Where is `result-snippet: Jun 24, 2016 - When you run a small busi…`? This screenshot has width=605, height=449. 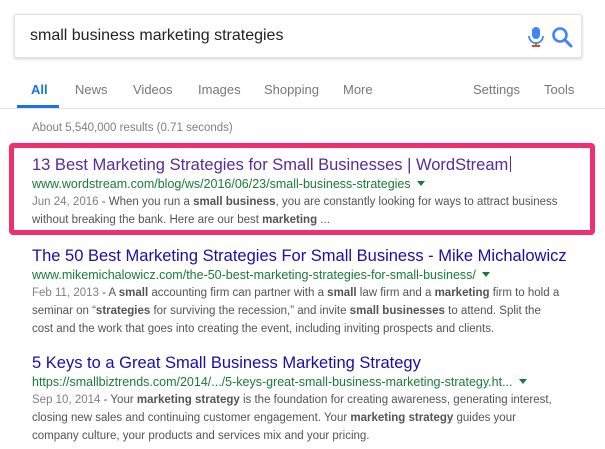 result-snippet: Jun 24, 2016 - When you run a small busi… is located at coordinates (312, 211).